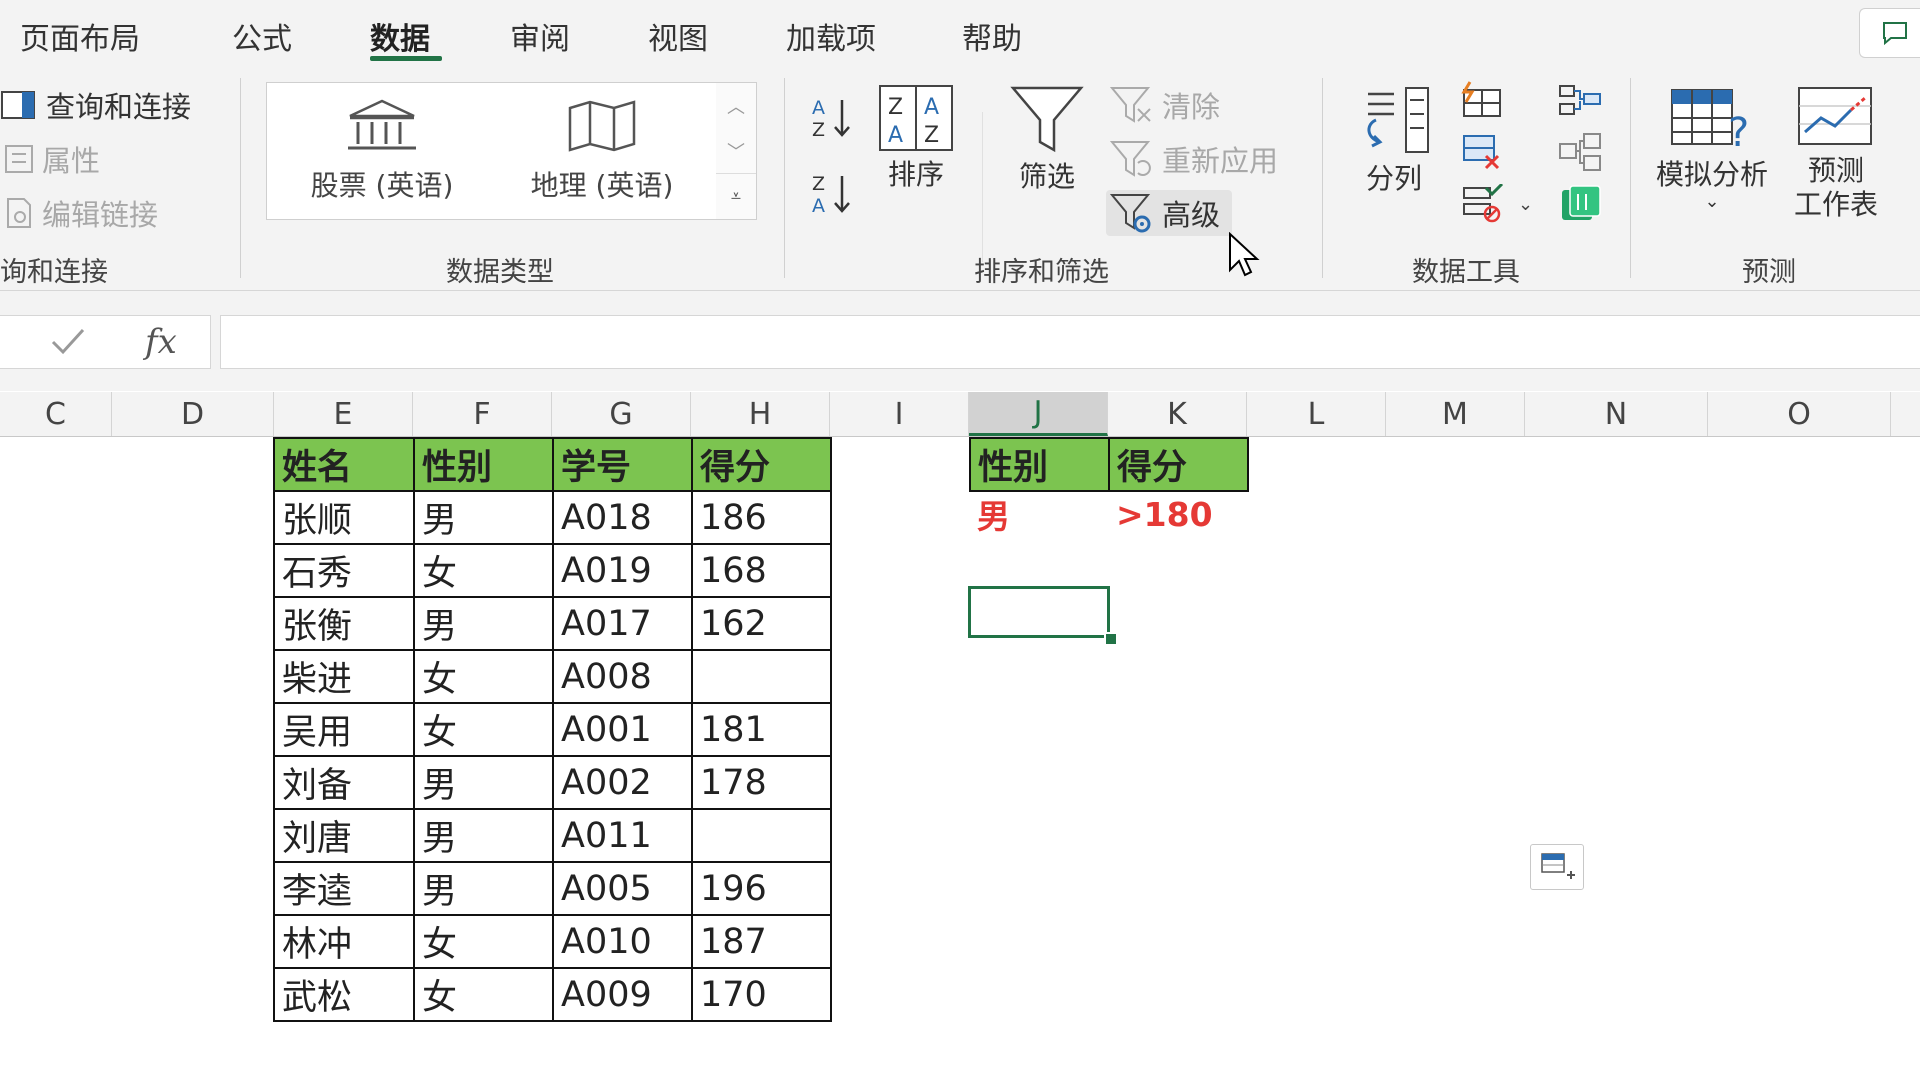 This screenshot has height=1080, width=1920. Describe the element at coordinates (1482, 205) in the screenshot. I see `data-validation-button` at that location.